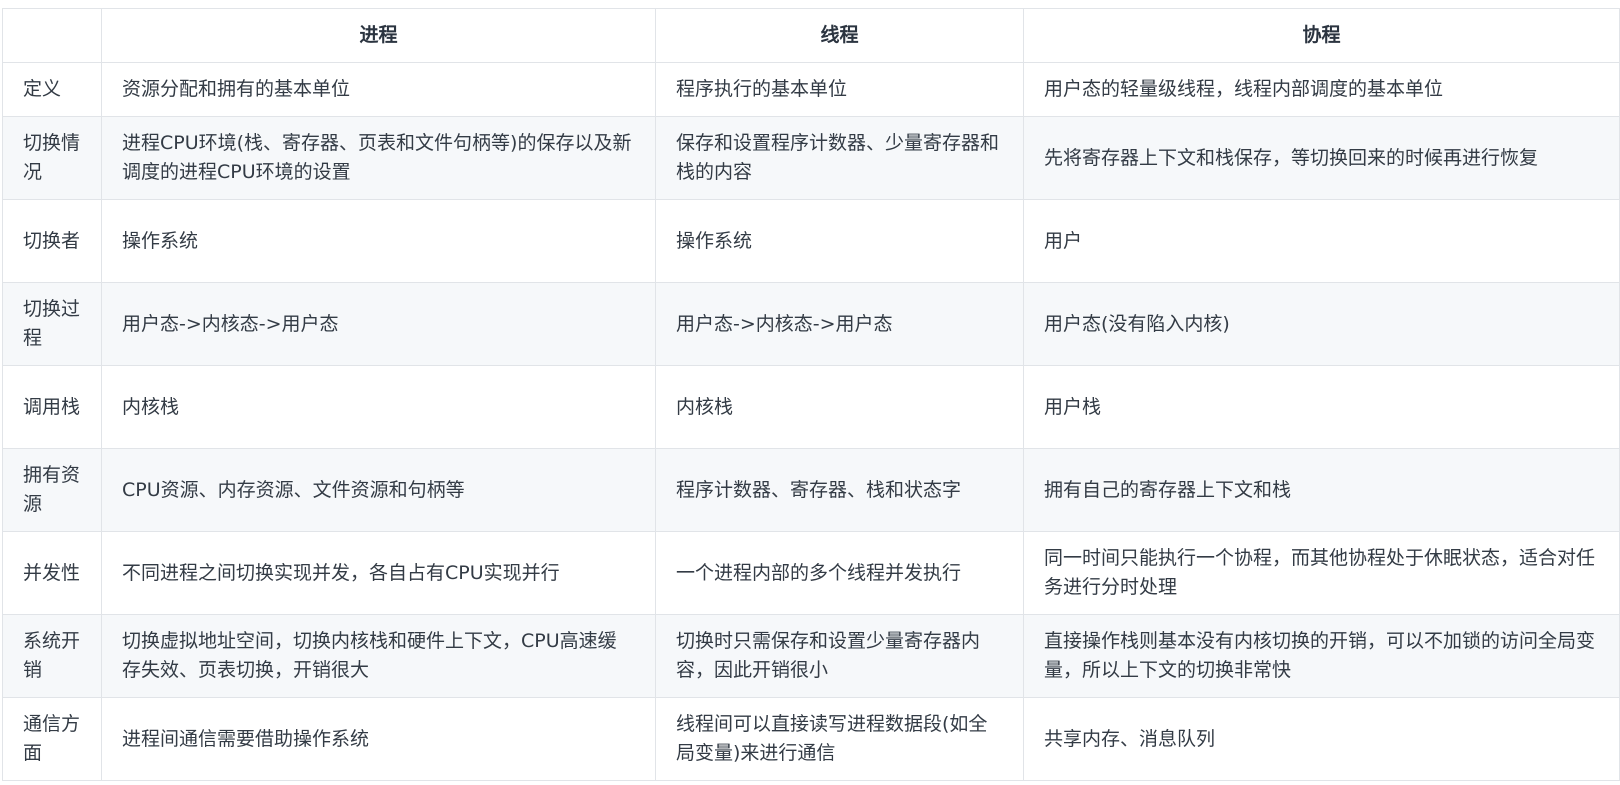 This screenshot has height=785, width=1620. What do you see at coordinates (378, 407) in the screenshot?
I see `cell-process: 内核栈` at bounding box center [378, 407].